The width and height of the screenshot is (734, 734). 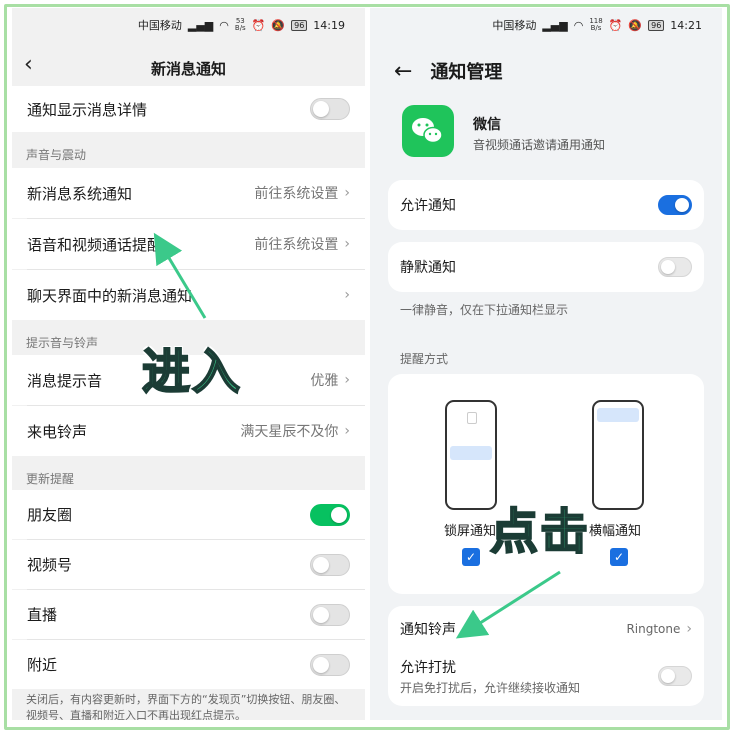 I want to click on row-label: 附近, so click(x=42, y=665).